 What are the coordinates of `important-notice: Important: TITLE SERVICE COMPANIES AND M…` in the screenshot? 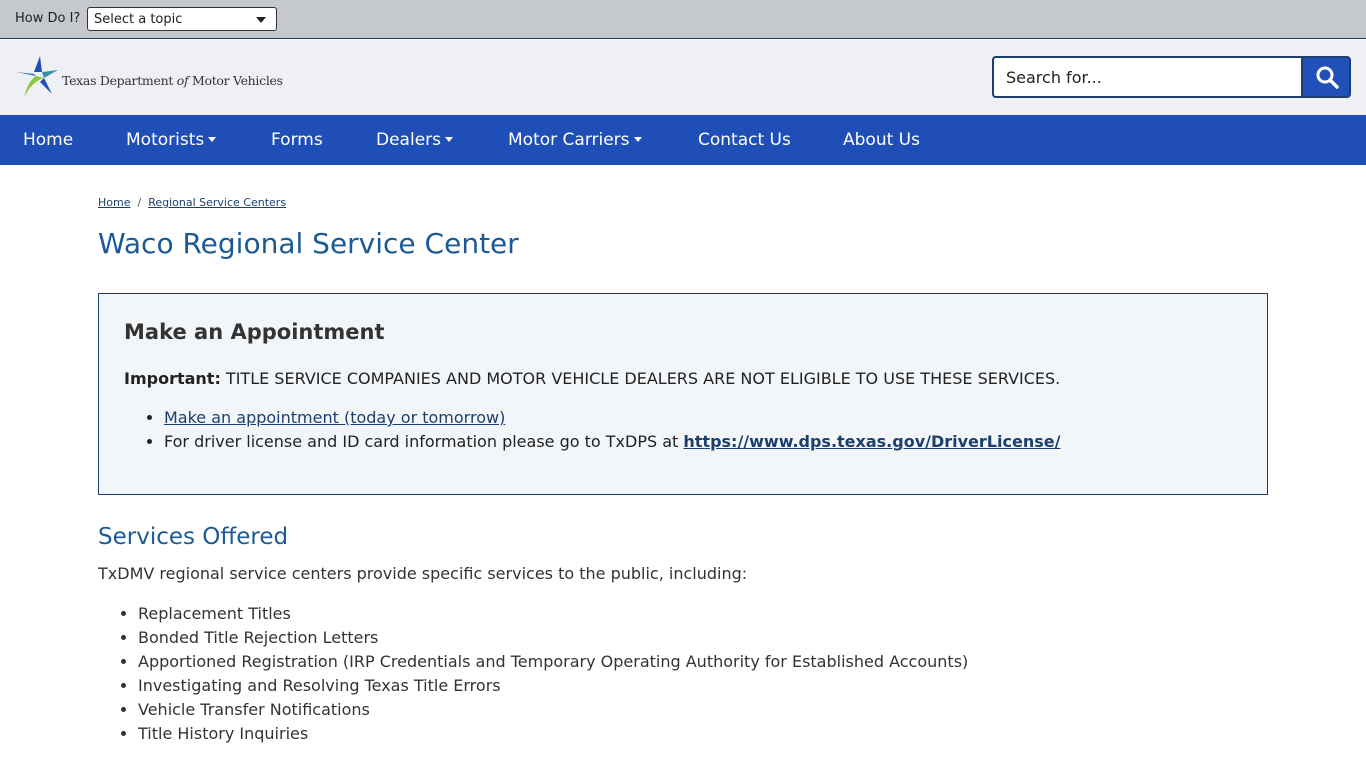 It's located at (592, 378).